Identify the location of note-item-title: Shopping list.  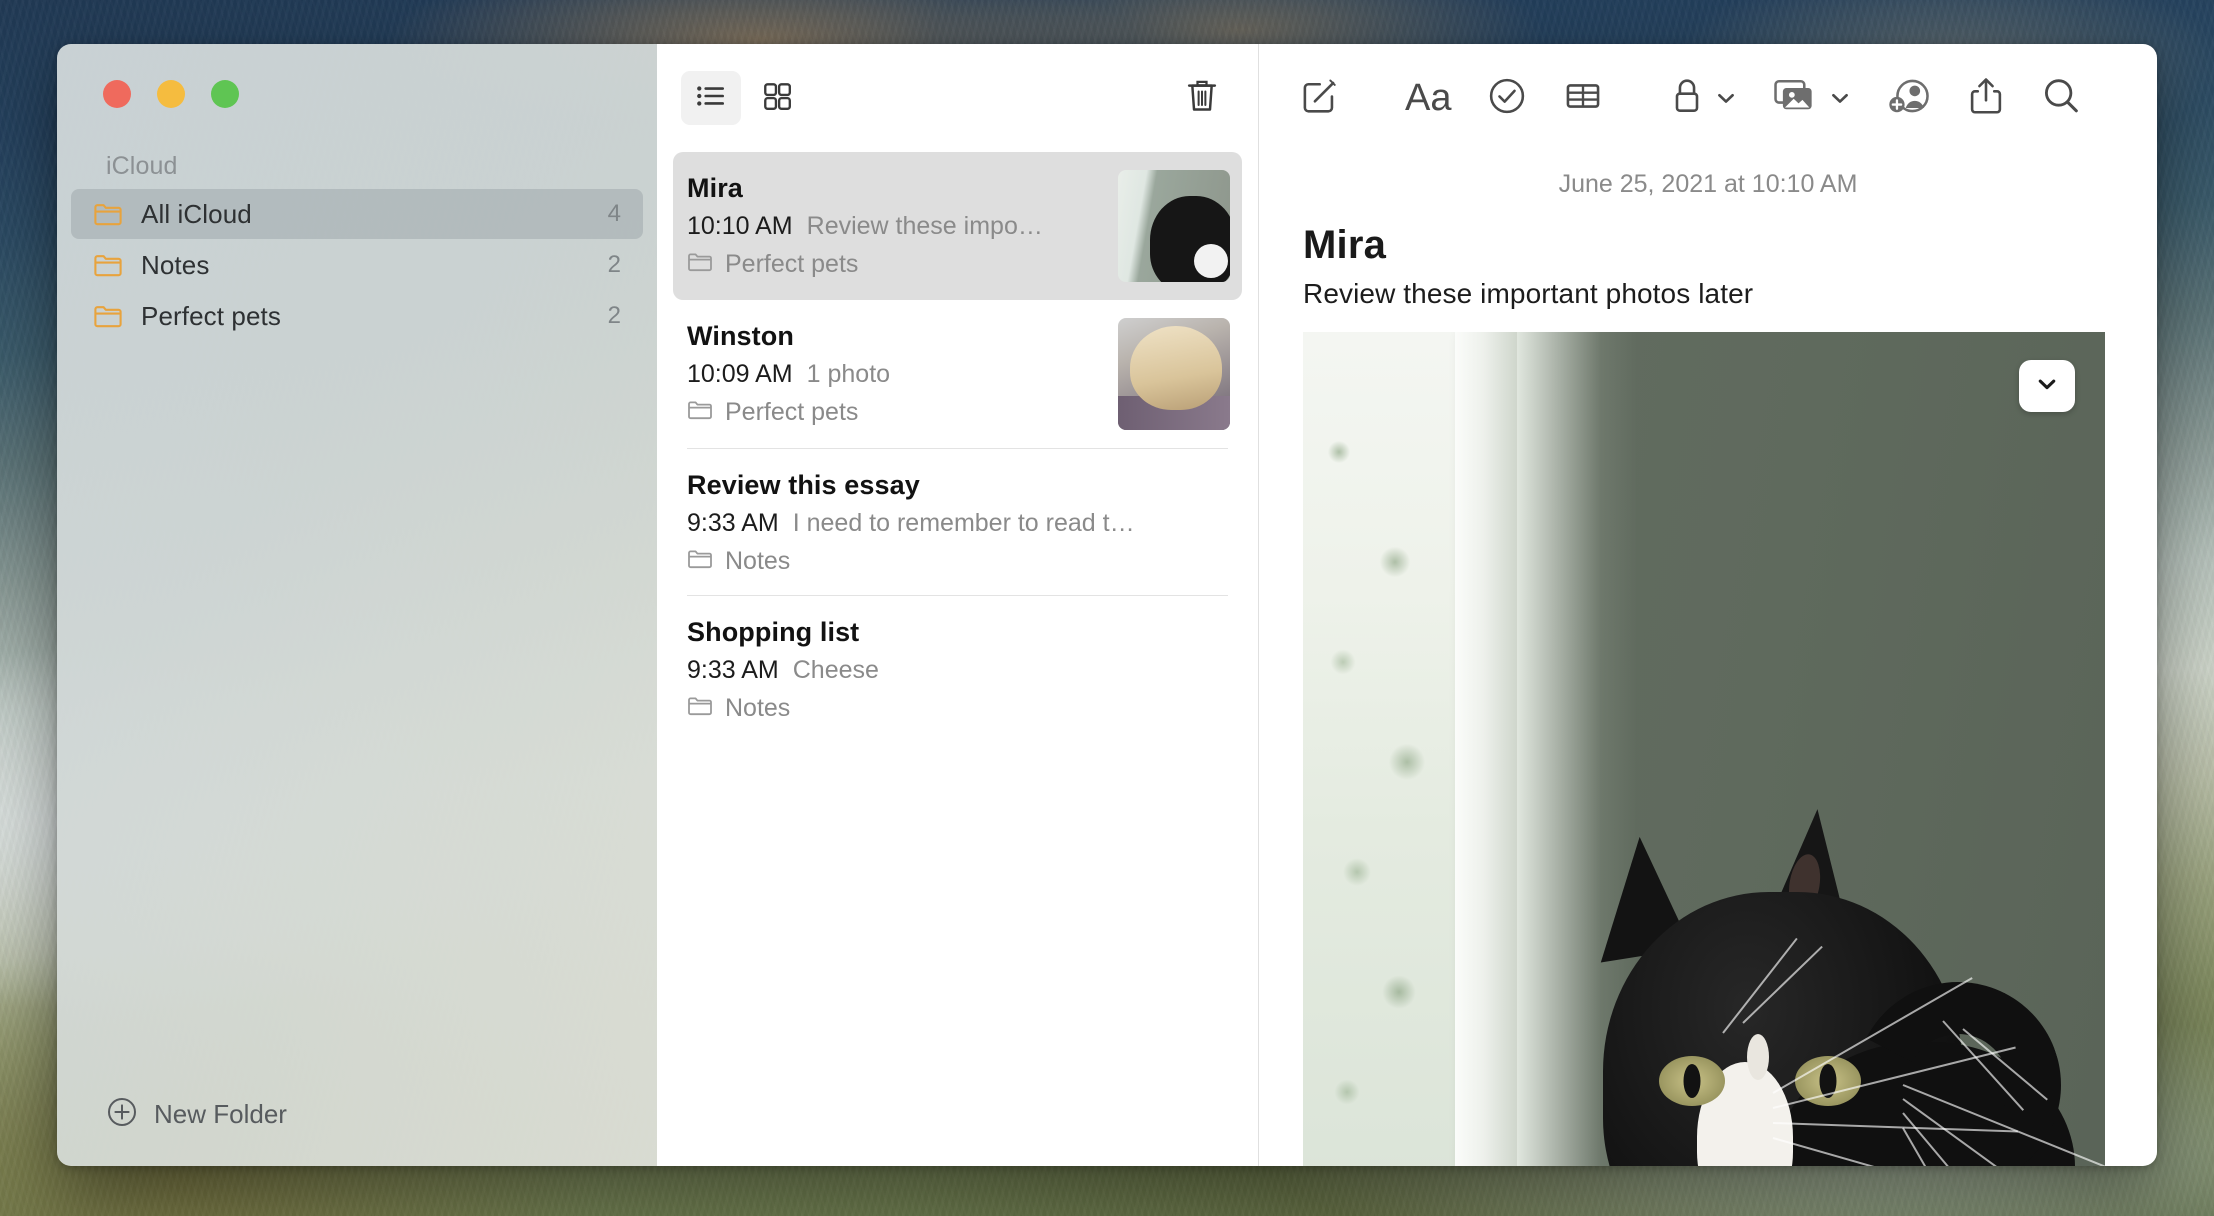
(773, 632).